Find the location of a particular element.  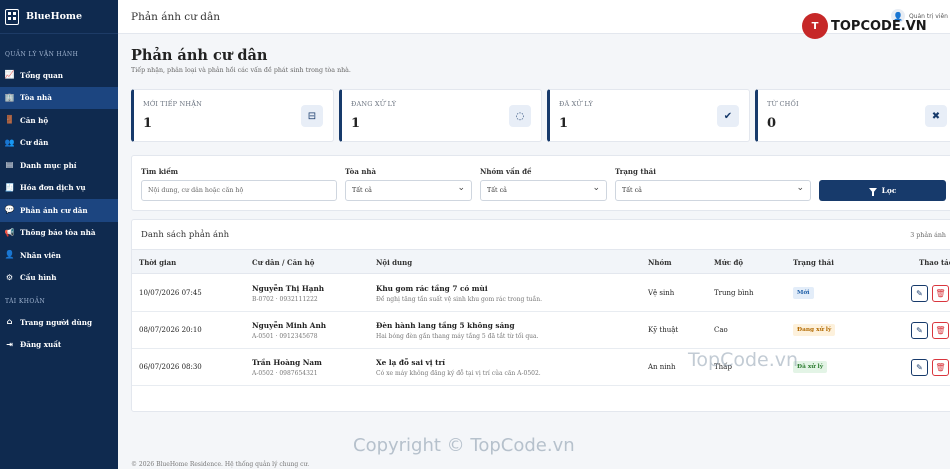

sidebar-item: ⌂ Trang người dùng is located at coordinates (59, 322).